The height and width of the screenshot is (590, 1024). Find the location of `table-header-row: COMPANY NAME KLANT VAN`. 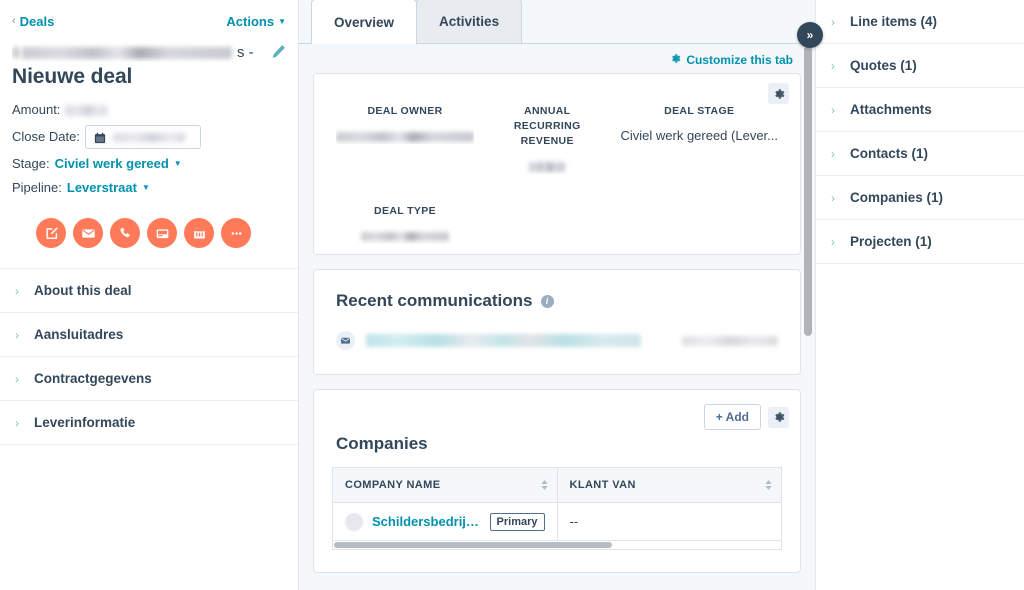

table-header-row: COMPANY NAME KLANT VAN is located at coordinates (557, 485).